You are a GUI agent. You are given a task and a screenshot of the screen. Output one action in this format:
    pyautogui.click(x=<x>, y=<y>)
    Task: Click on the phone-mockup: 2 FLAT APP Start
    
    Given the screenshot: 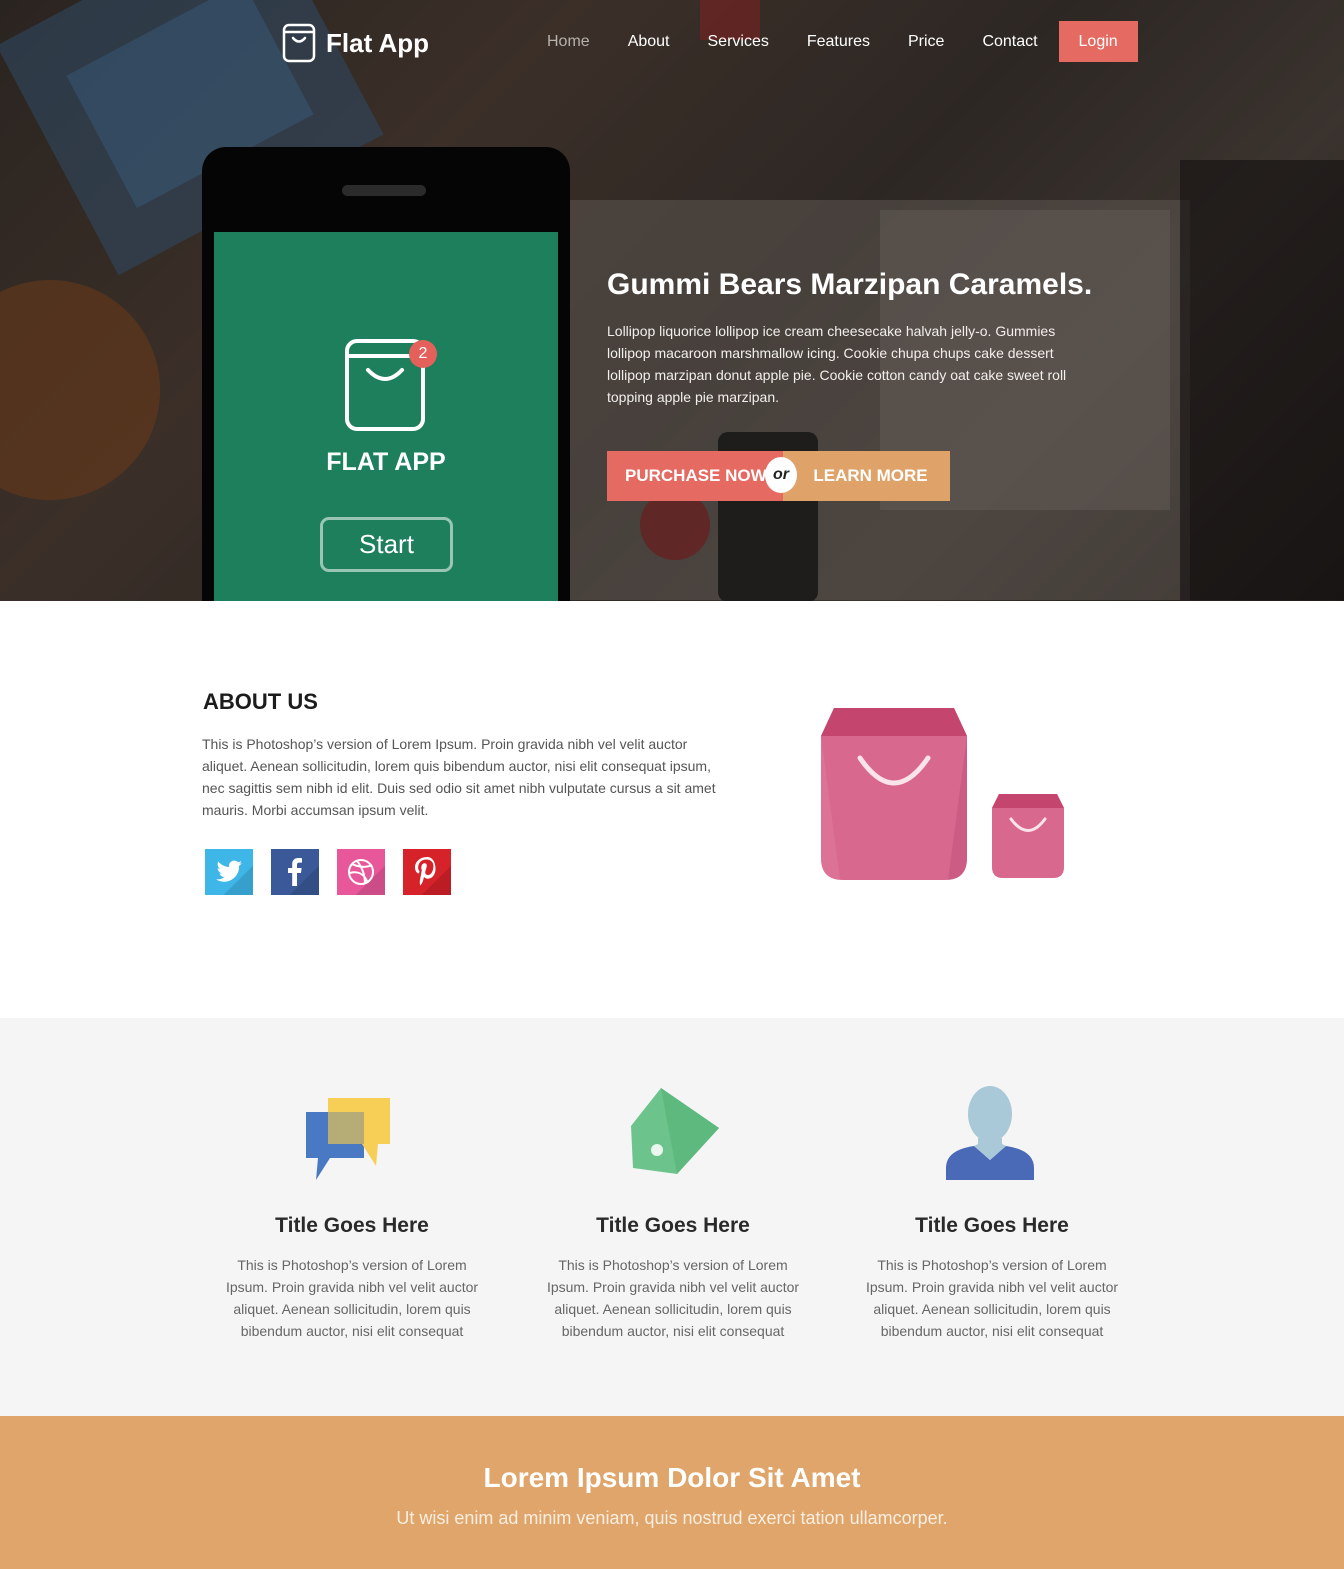 What is the action you would take?
    pyautogui.click(x=386, y=374)
    